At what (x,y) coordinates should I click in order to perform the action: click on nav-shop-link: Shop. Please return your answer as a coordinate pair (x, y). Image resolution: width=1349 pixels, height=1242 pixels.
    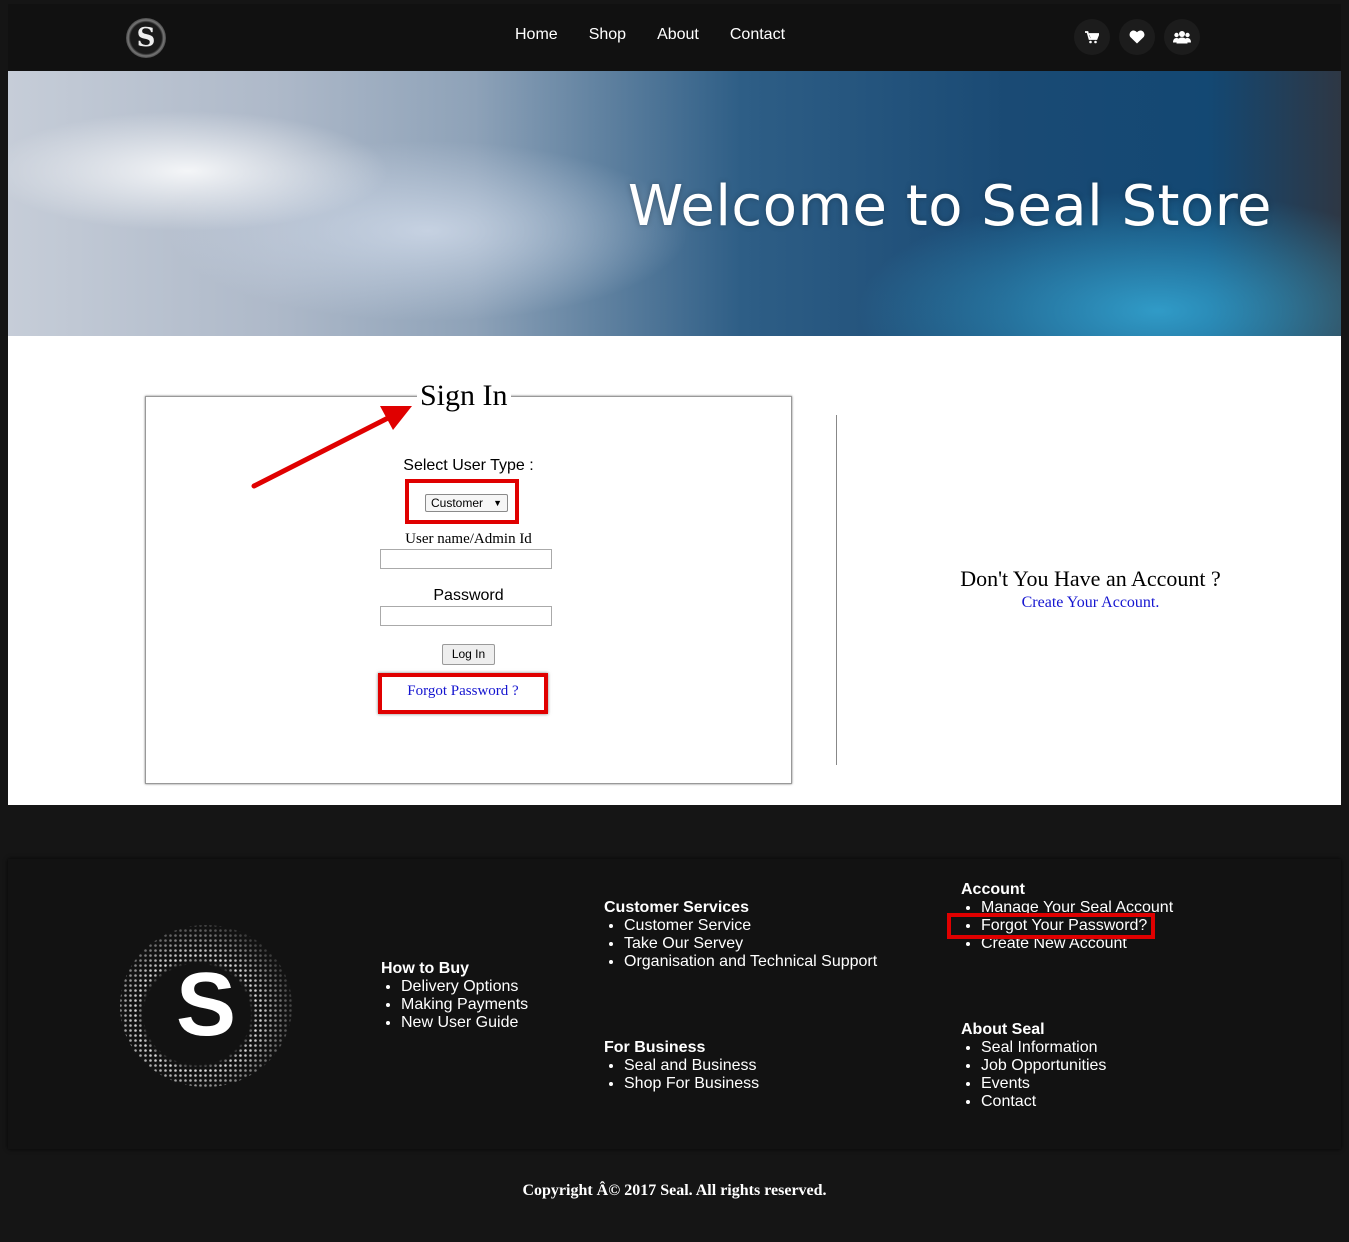
    Looking at the image, I should click on (607, 35).